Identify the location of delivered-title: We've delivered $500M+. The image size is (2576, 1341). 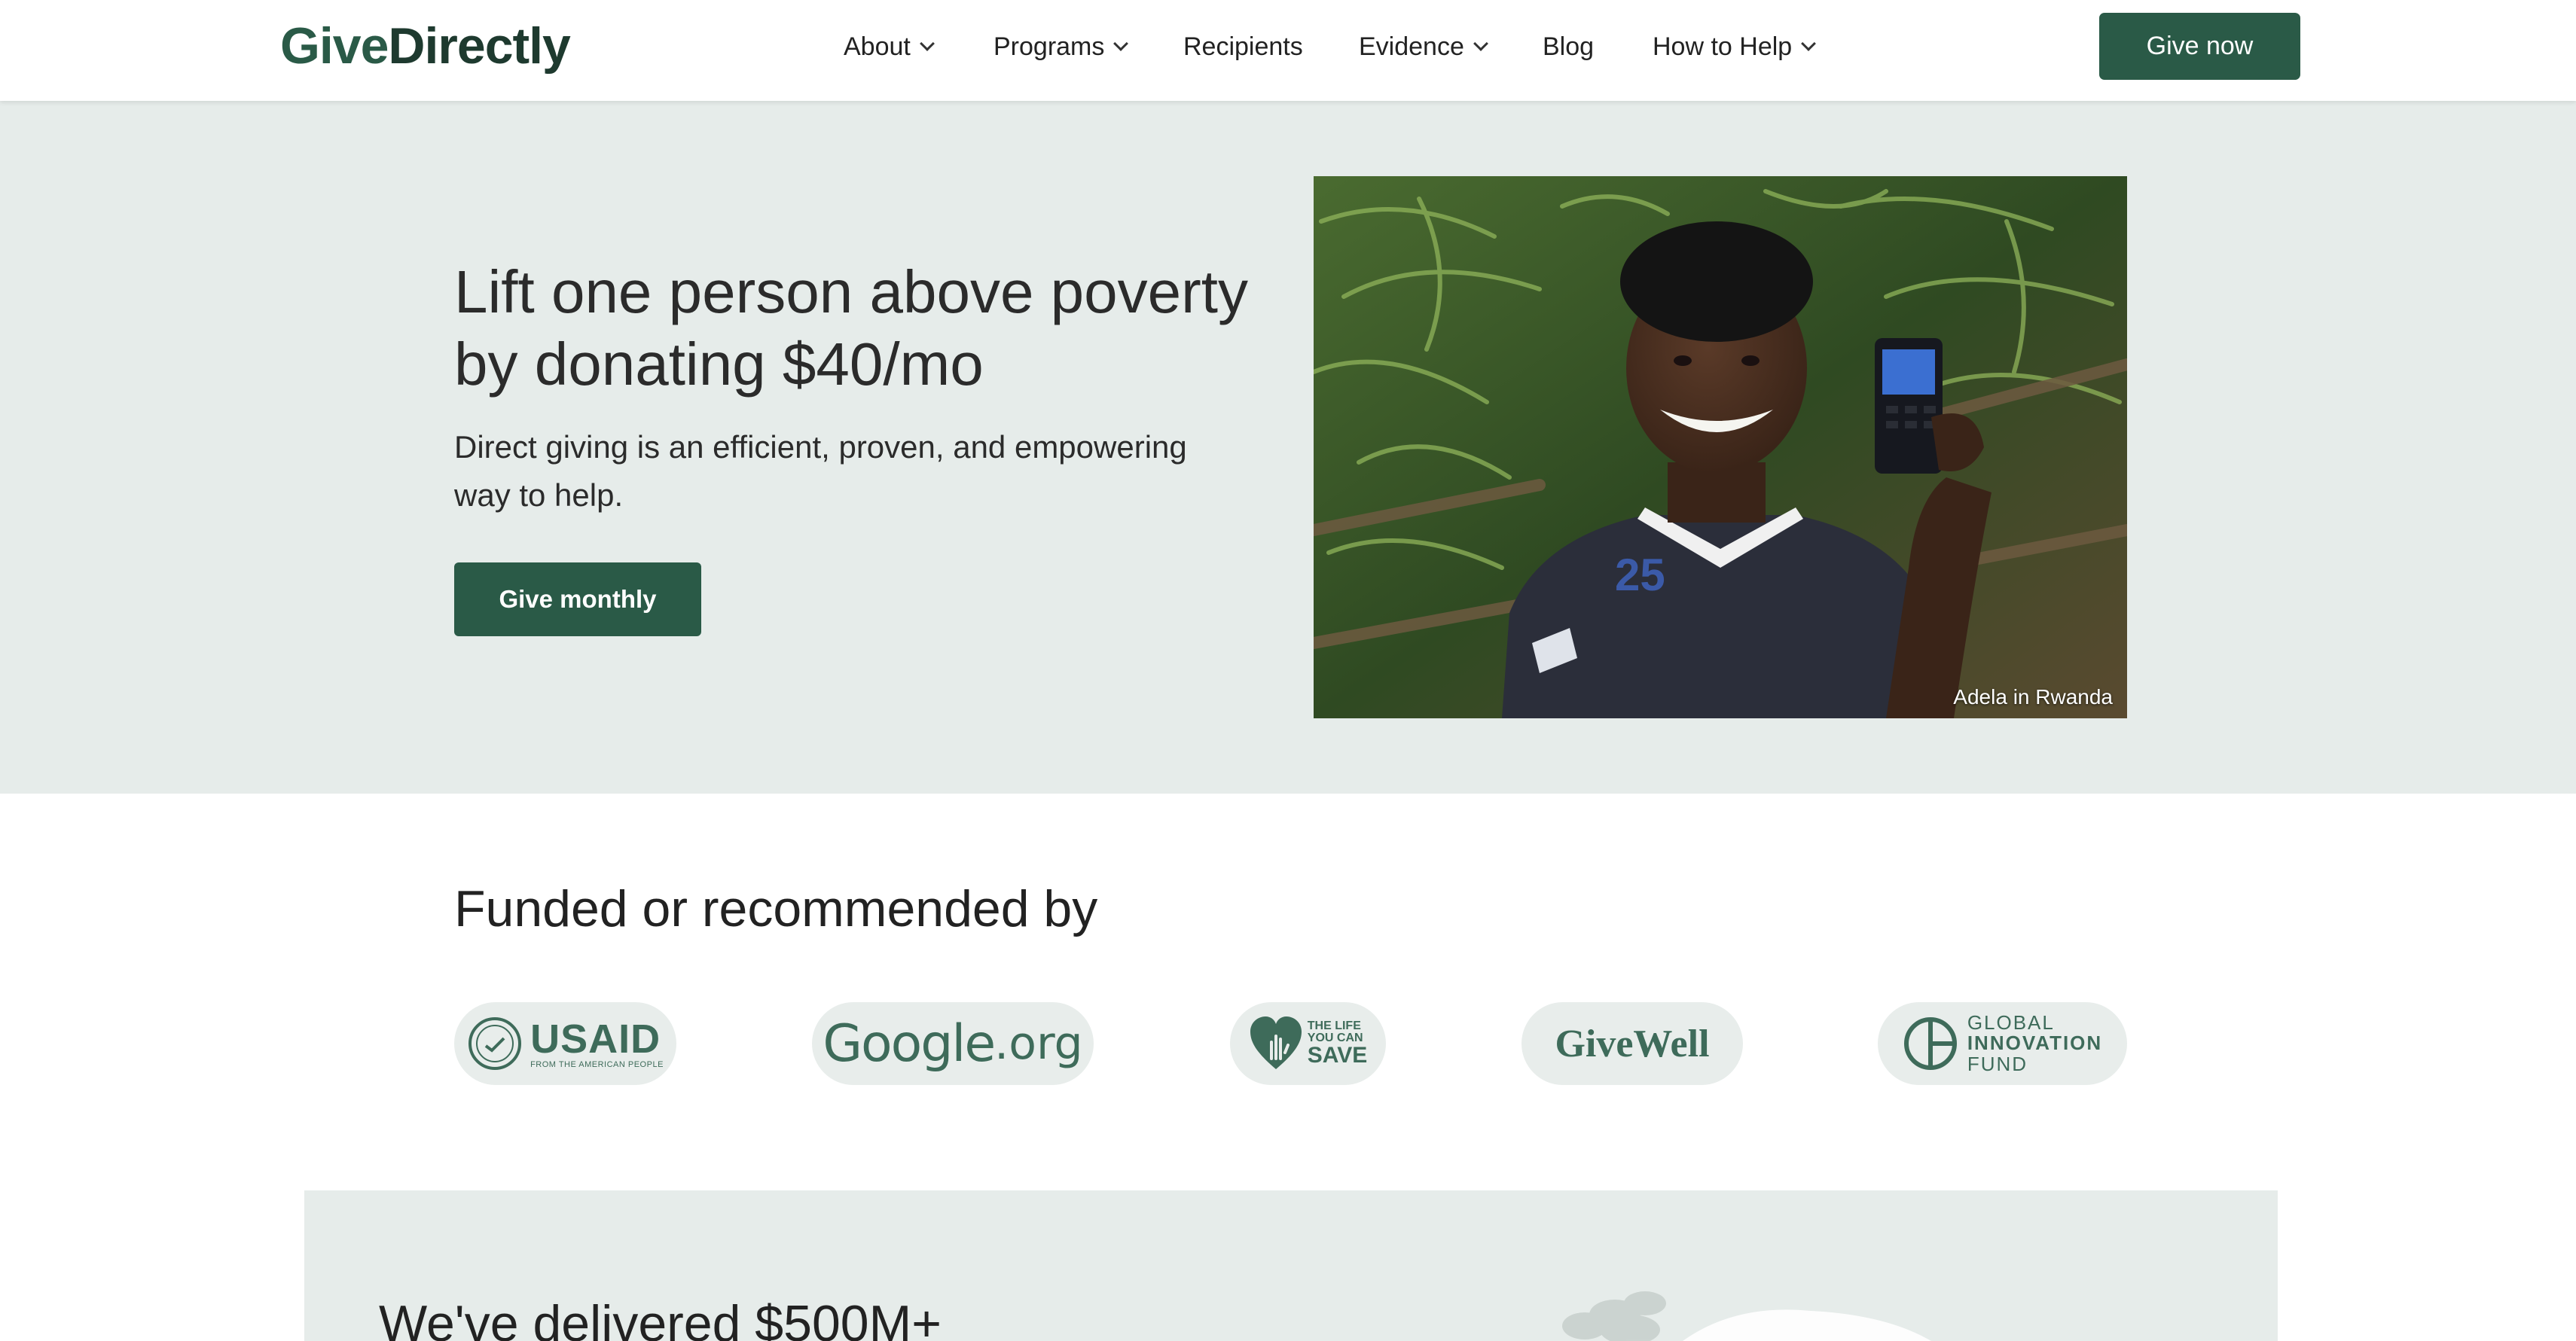
(661, 1318).